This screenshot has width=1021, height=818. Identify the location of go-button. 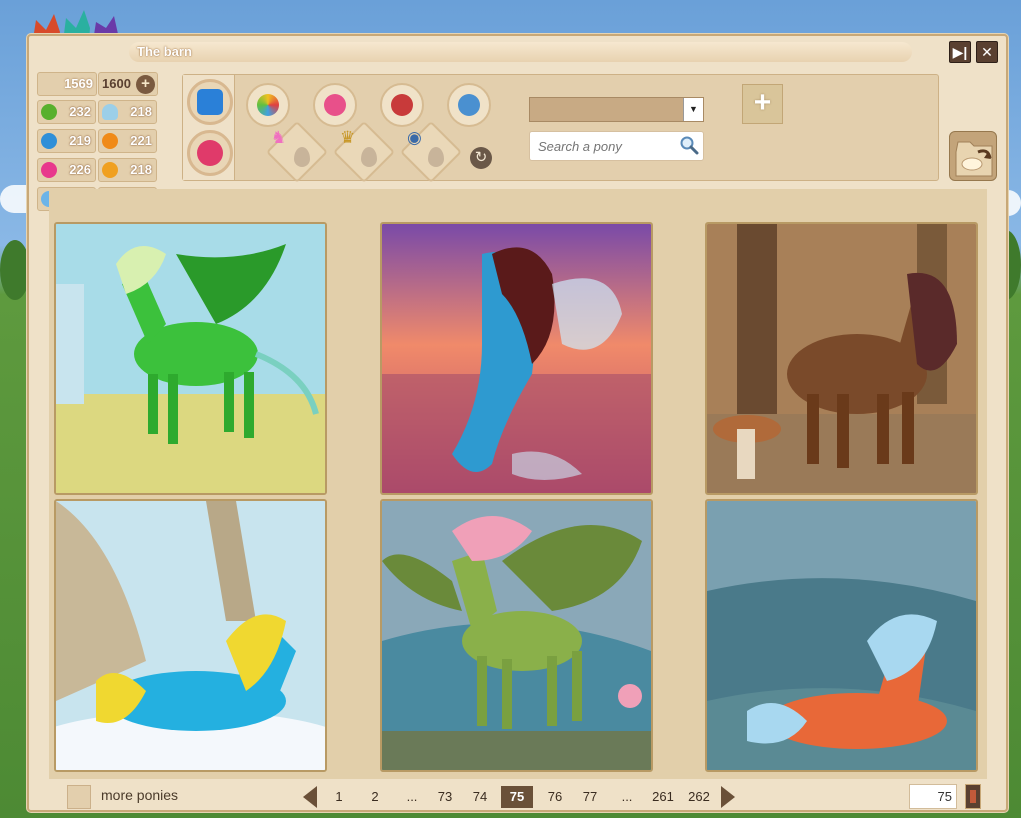
(973, 796).